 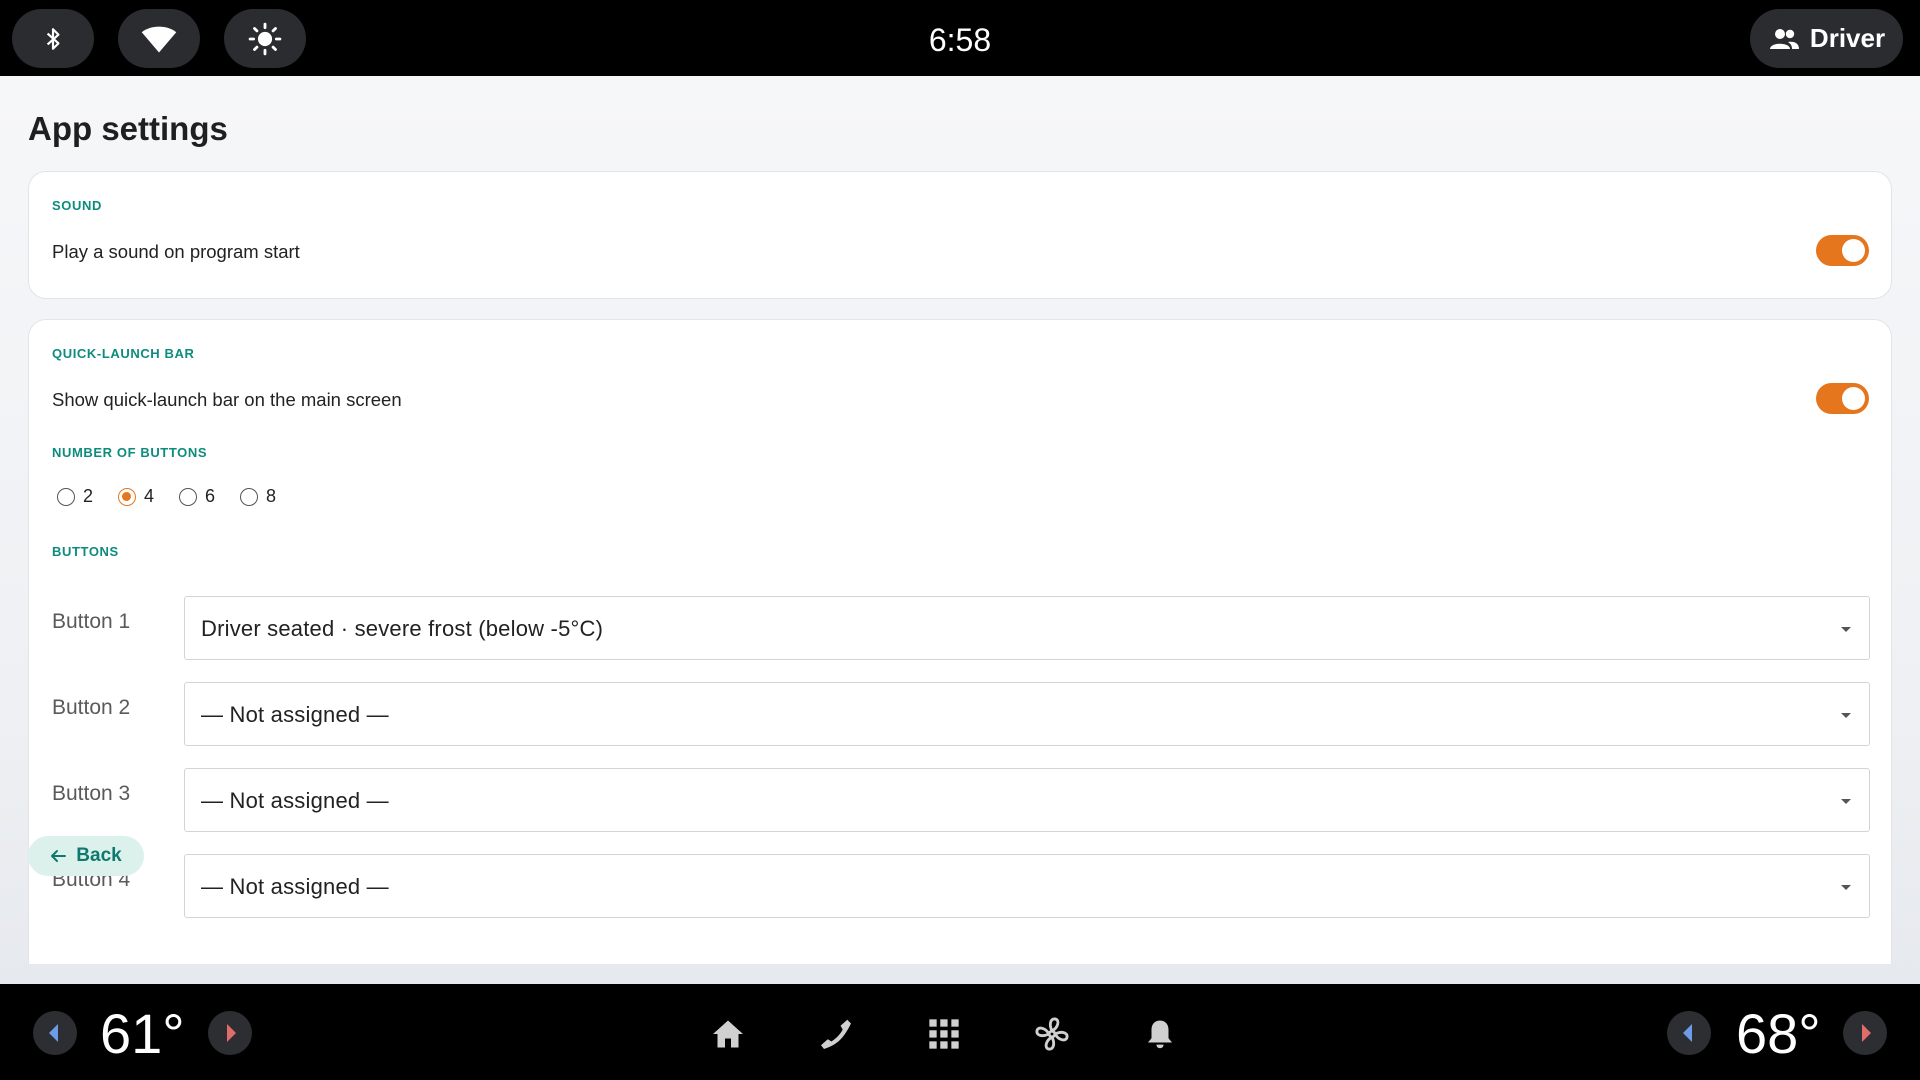 What do you see at coordinates (1027, 714) in the screenshot?
I see `button-2-select: — Not assigned —` at bounding box center [1027, 714].